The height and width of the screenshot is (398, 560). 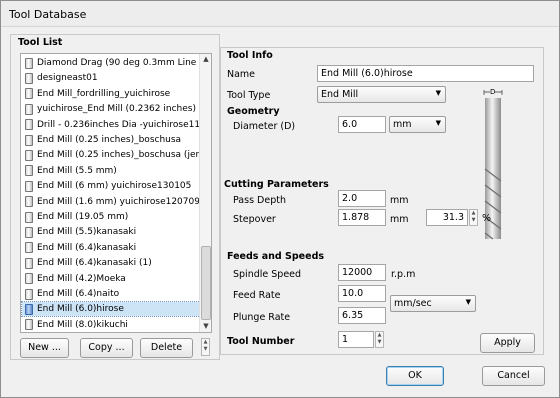 I want to click on tool-list-item-label: End Mill (5.5)kanasaki, so click(x=87, y=232).